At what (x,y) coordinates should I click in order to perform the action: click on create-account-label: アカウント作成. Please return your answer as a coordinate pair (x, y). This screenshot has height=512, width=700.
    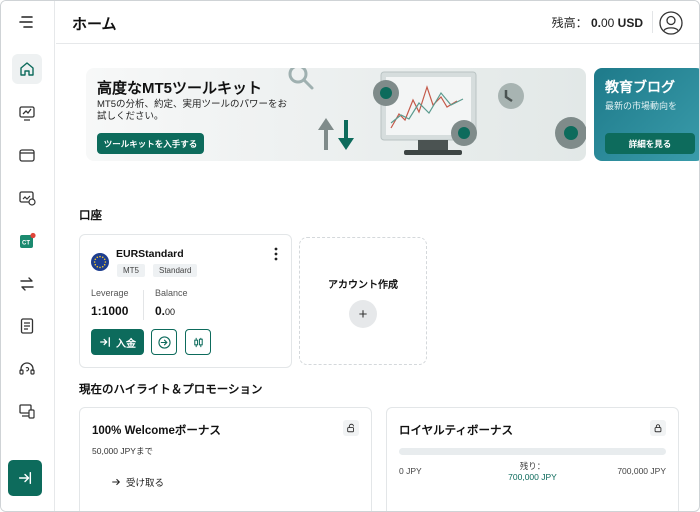
    Looking at the image, I should click on (363, 285).